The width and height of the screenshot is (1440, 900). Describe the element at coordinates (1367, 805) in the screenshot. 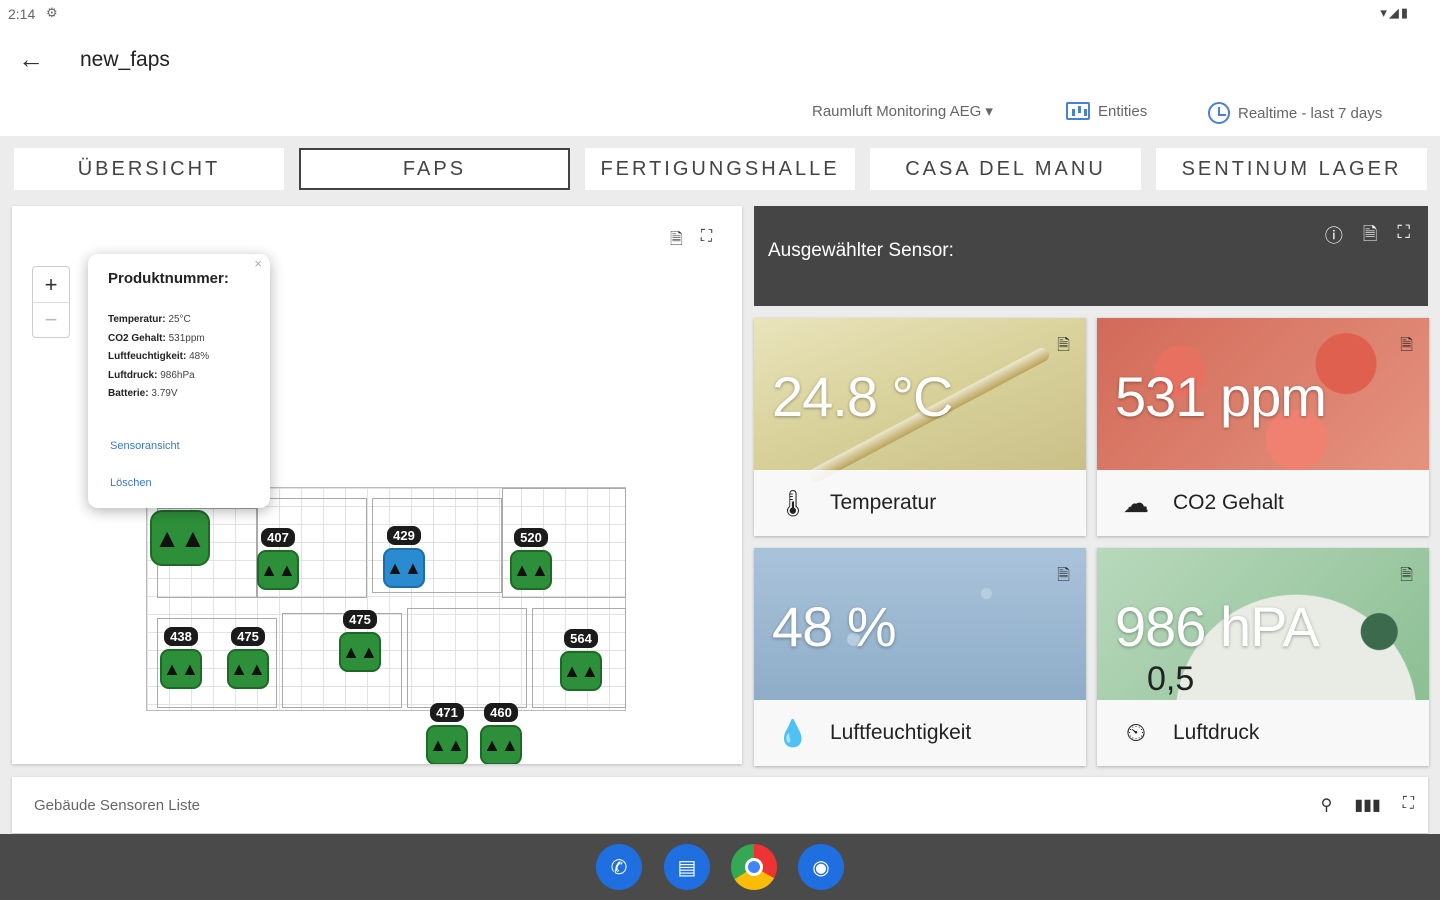

I see `columns-icon: ▮▮▮` at that location.